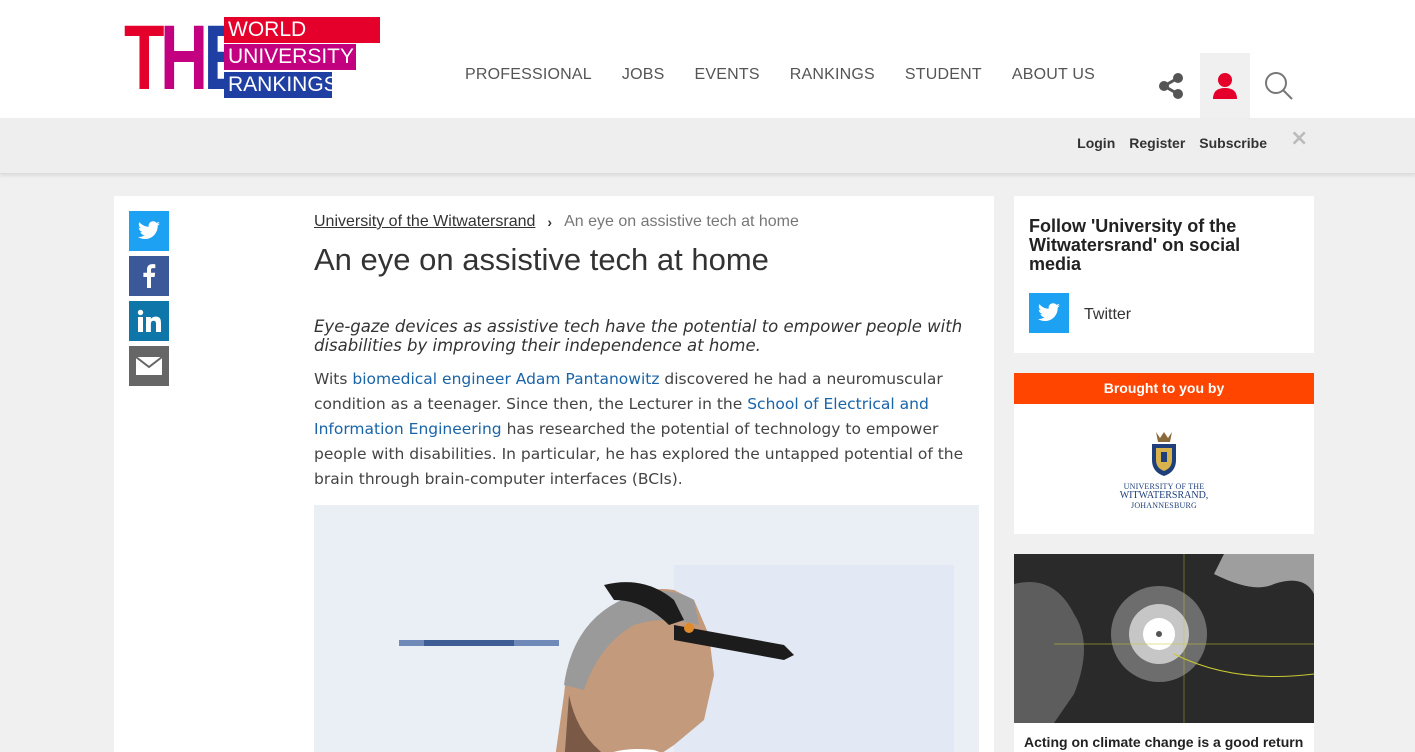 The height and width of the screenshot is (752, 1415). Describe the element at coordinates (505, 379) in the screenshot. I see `body-link-adam-pantanowitz: biomedical engineer Adam Pantanowitz` at that location.